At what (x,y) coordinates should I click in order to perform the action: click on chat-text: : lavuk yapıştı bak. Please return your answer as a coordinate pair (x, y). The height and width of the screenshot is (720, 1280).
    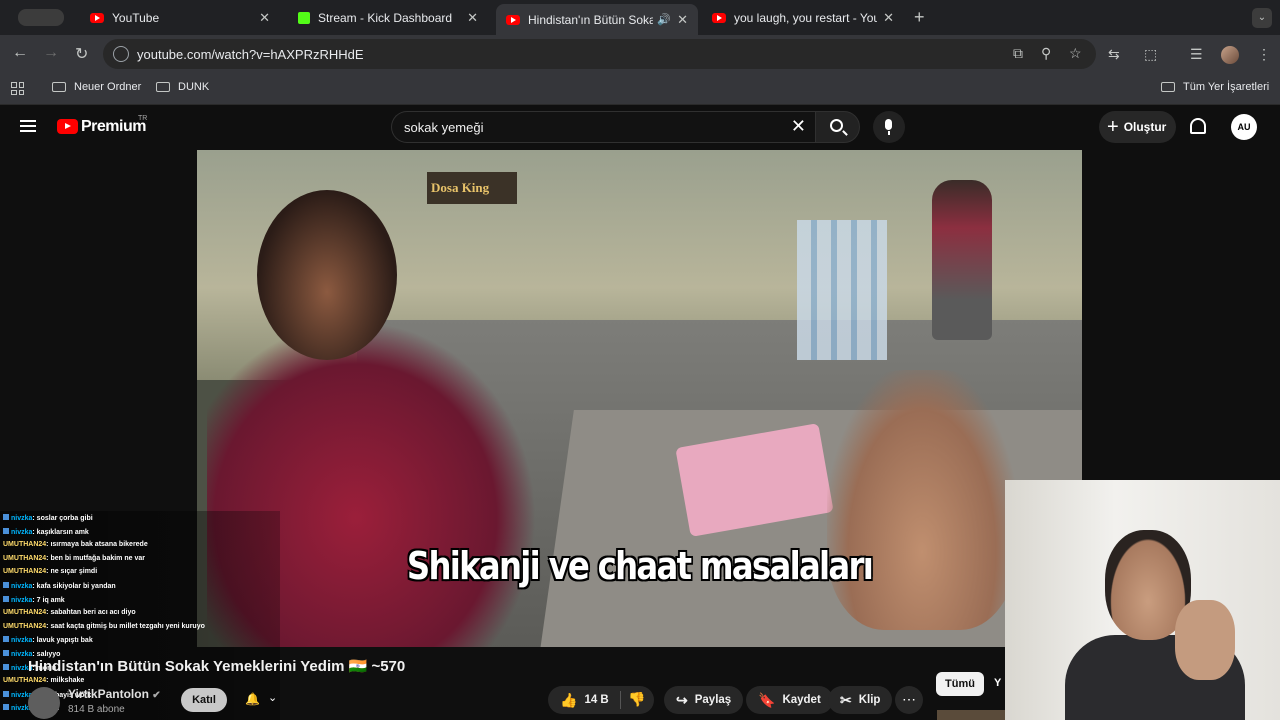
    Looking at the image, I should click on (62, 641).